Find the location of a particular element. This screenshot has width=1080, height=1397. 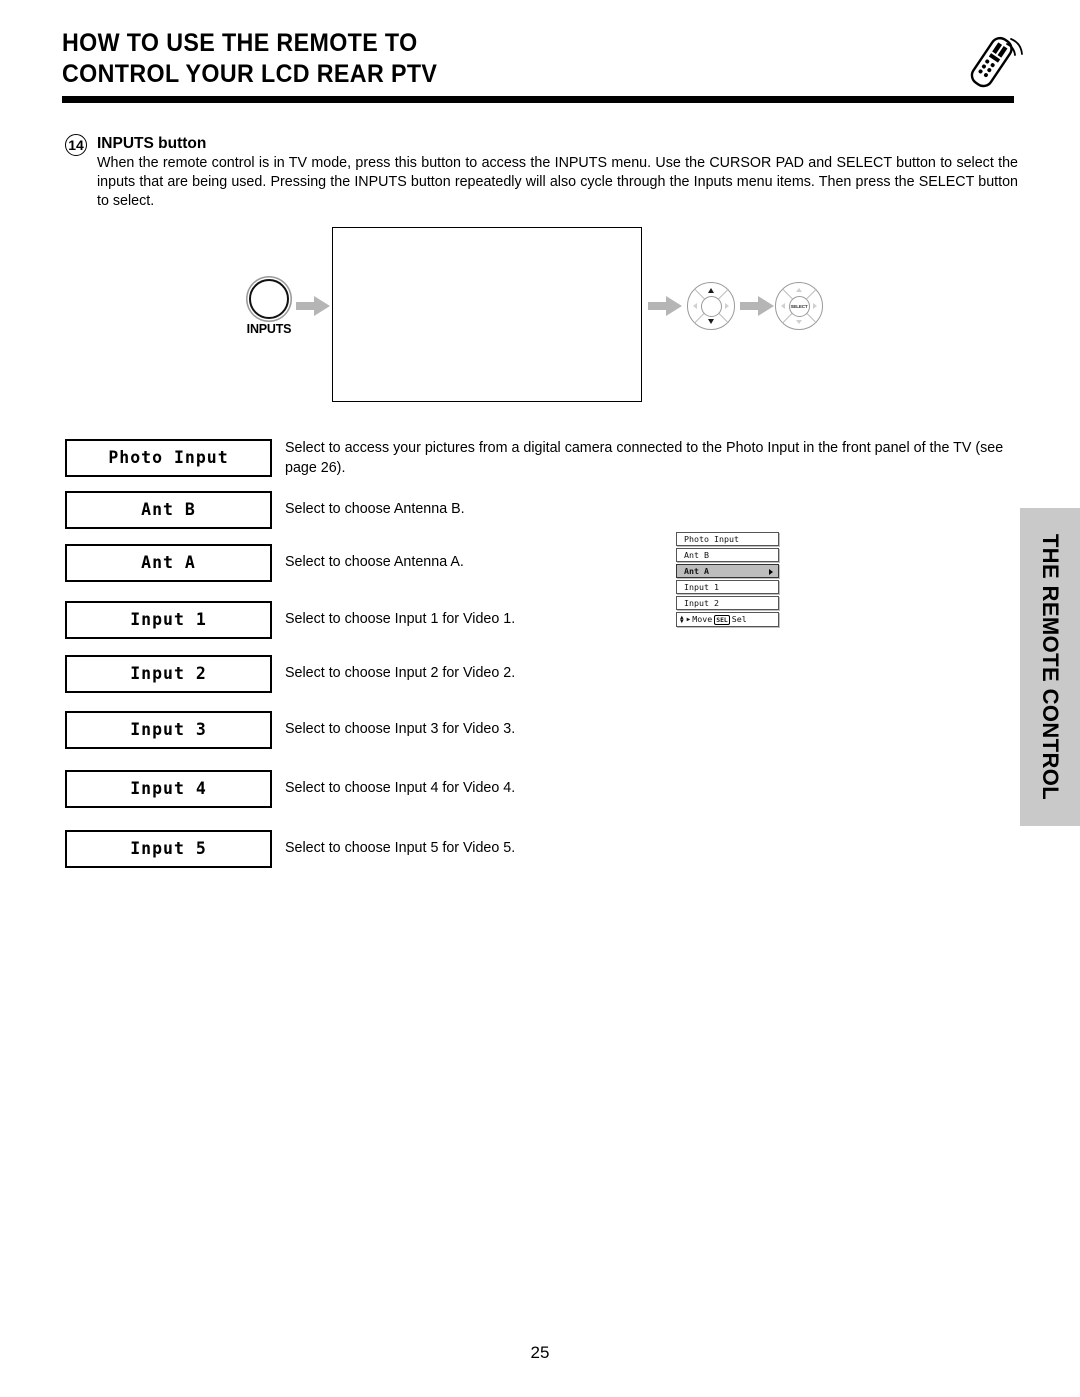

osd-item-input-1: Input 1 is located at coordinates (727, 587).